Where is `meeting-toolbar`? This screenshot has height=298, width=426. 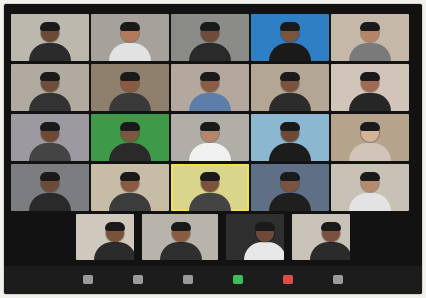 meeting-toolbar is located at coordinates (213, 280).